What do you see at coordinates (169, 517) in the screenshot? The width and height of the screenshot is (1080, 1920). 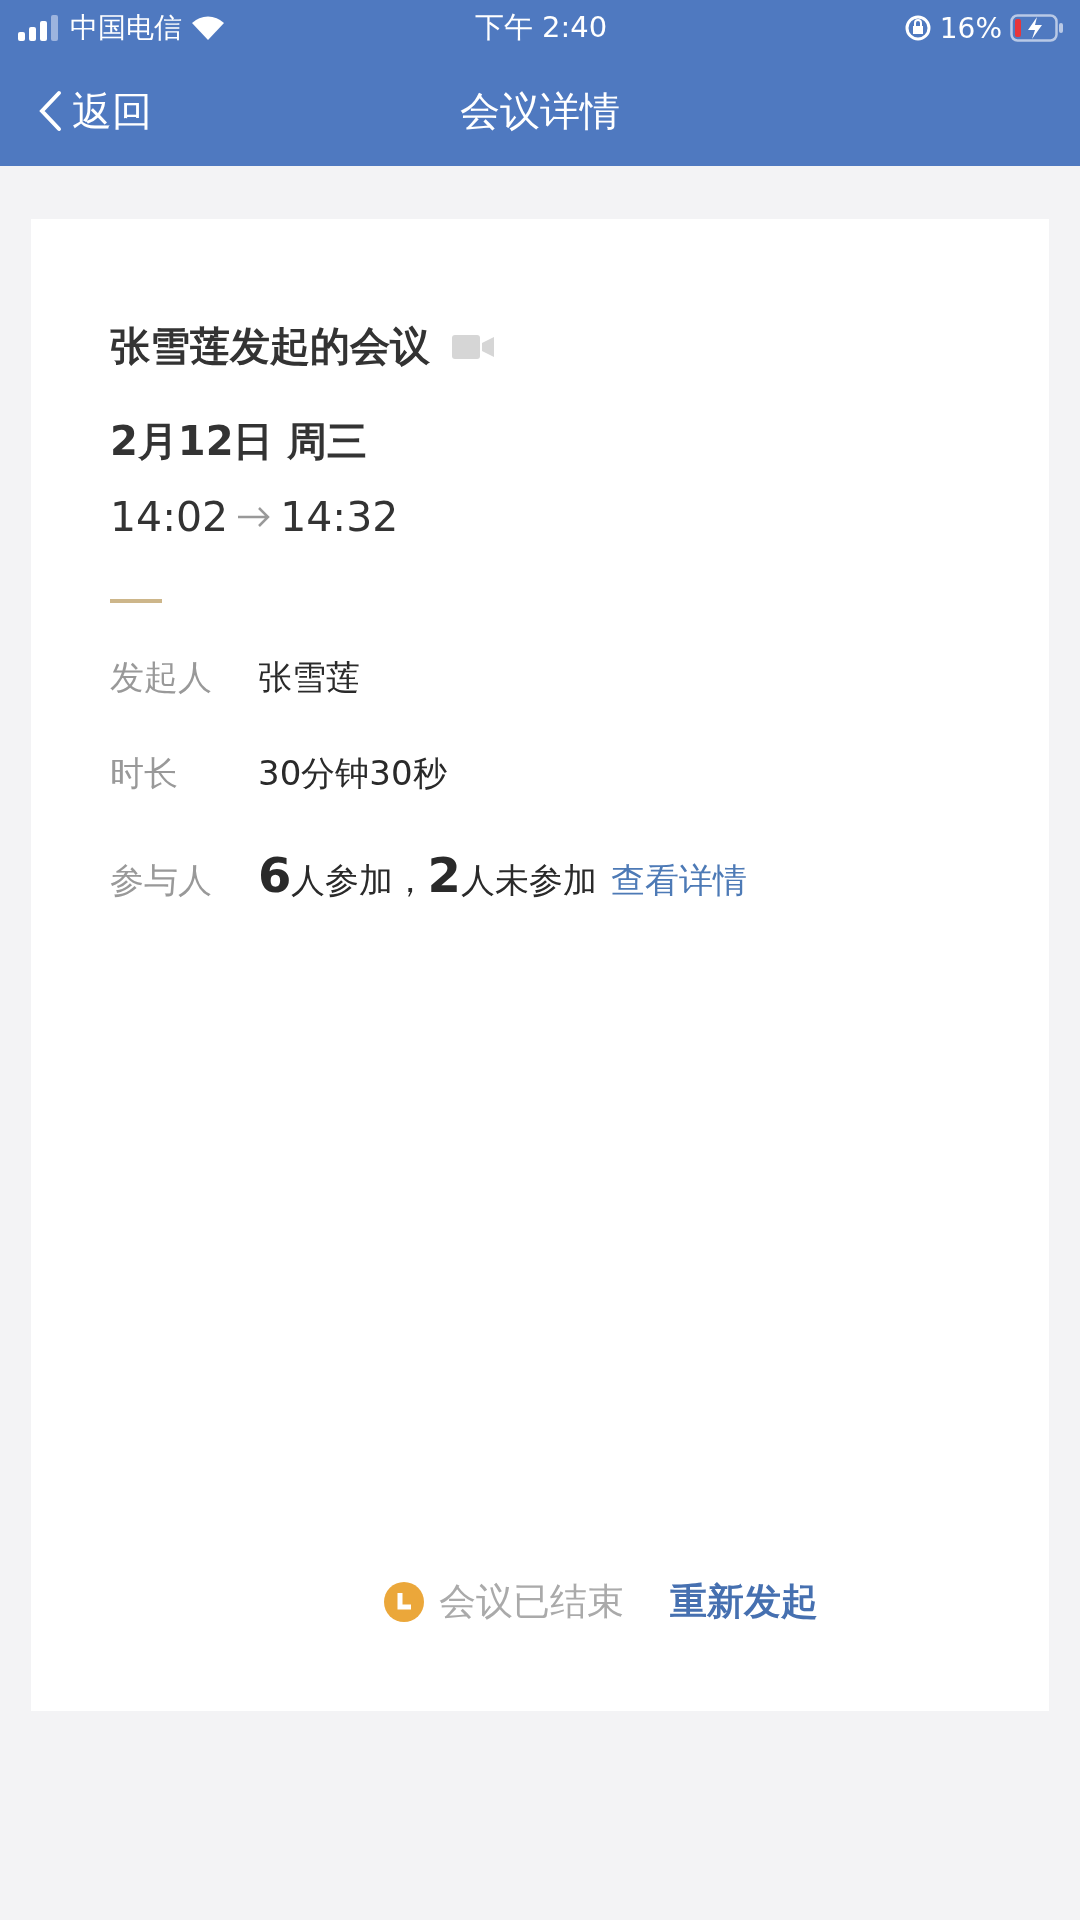 I see `start-time: 14:02` at bounding box center [169, 517].